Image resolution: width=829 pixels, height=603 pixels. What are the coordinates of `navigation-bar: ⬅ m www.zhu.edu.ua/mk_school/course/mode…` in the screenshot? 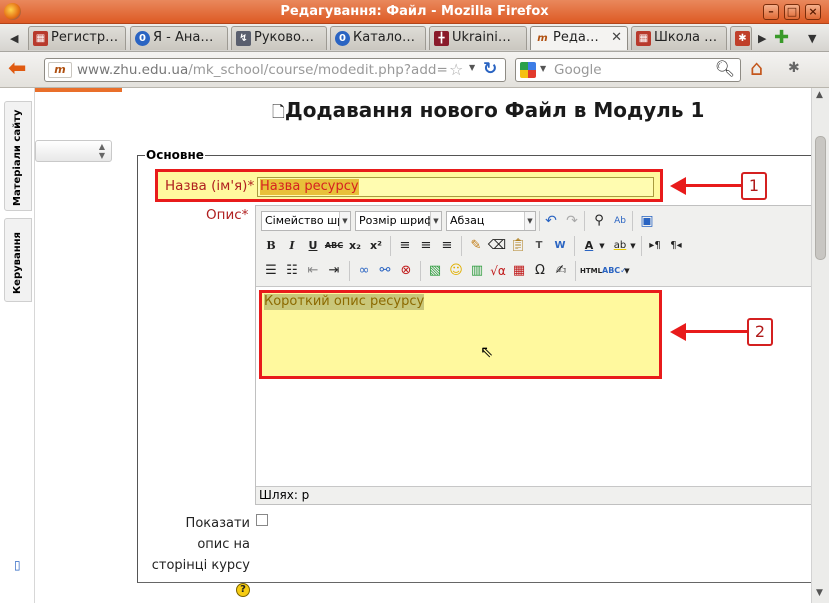 It's located at (414, 70).